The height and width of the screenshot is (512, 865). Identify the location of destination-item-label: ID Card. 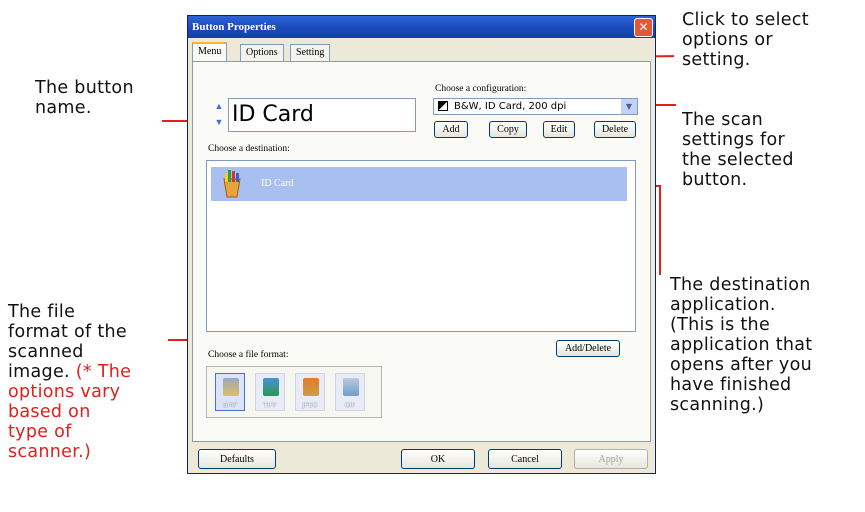
(277, 183).